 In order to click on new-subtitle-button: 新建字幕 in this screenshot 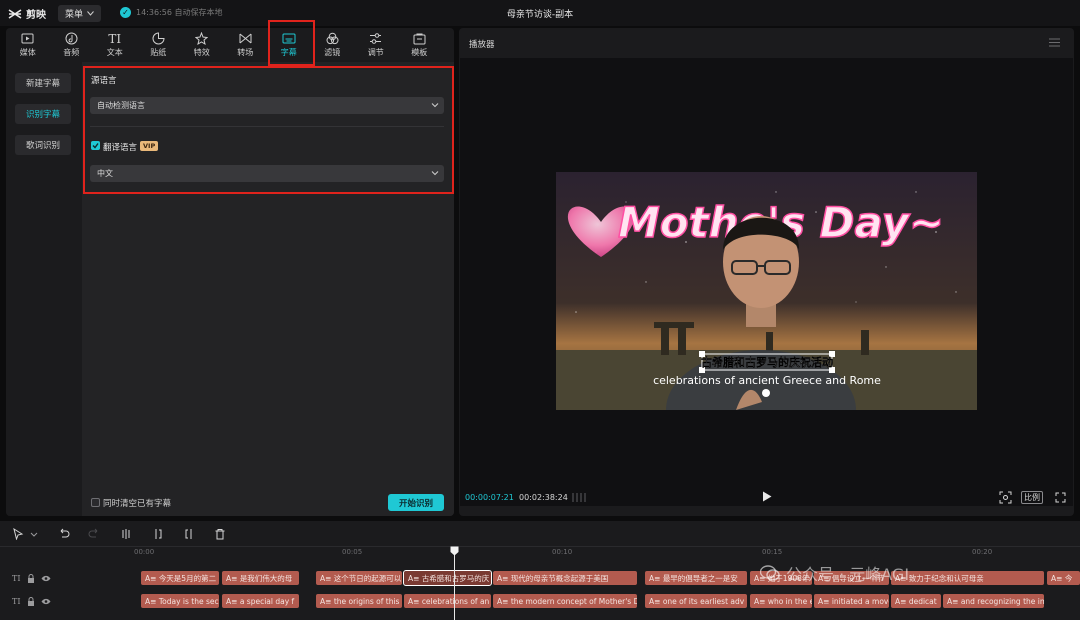, I will do `click(43, 83)`.